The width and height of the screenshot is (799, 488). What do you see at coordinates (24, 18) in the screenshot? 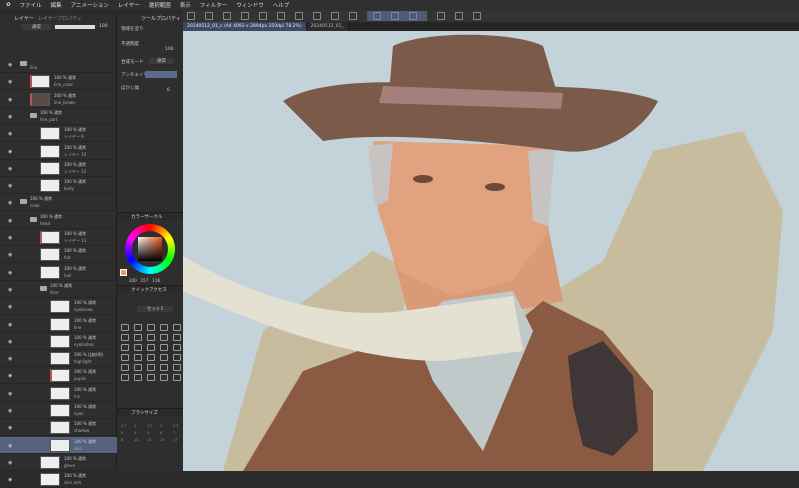
I see `tab-layer: レイヤー` at bounding box center [24, 18].